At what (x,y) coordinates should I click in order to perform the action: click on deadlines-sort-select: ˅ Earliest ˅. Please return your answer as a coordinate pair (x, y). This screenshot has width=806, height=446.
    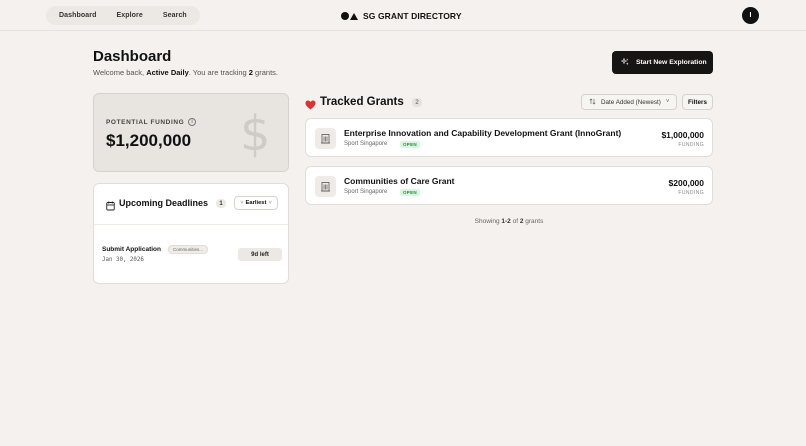
    Looking at the image, I should click on (256, 203).